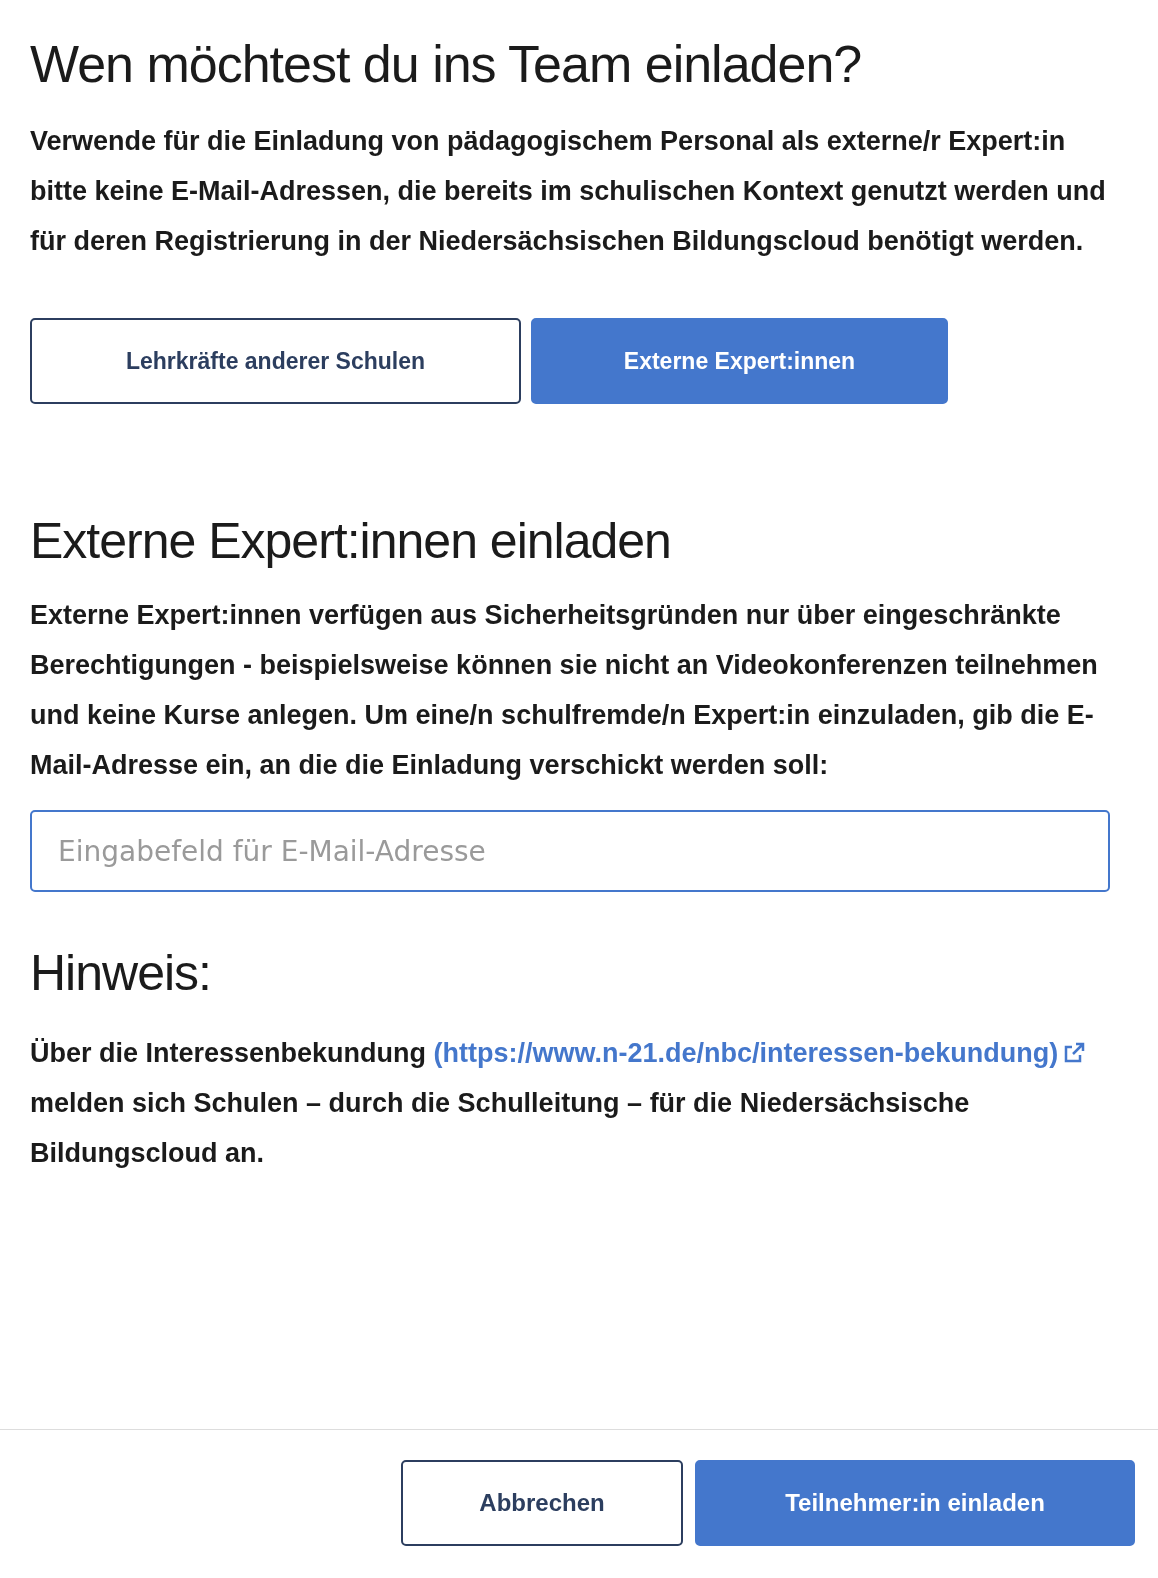  I want to click on cancel-button: Abbrechen, so click(542, 1503).